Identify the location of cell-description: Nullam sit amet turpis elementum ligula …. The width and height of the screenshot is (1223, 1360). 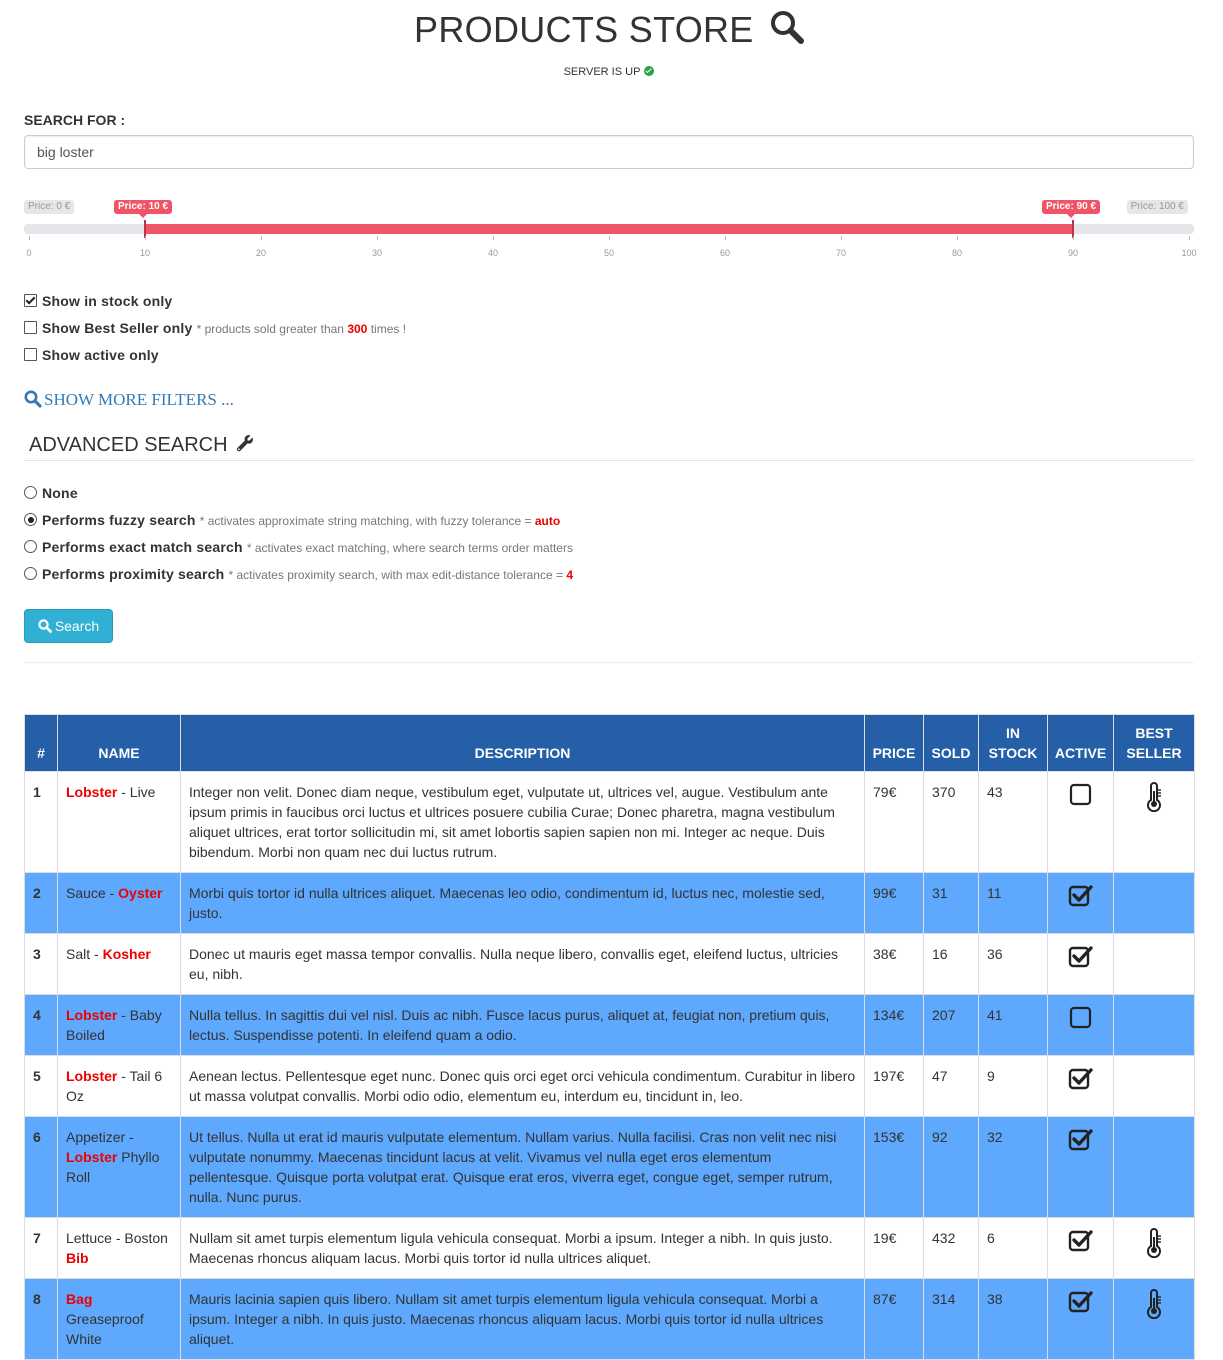
(522, 1248).